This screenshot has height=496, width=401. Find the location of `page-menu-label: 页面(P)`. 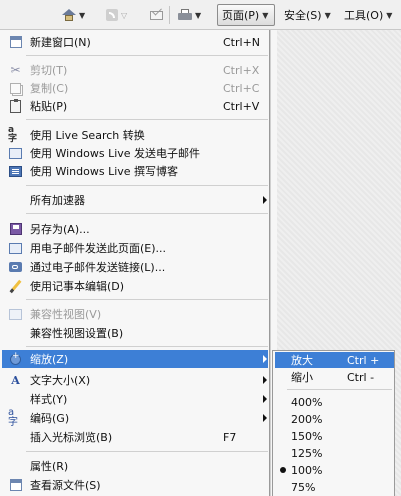

page-menu-label: 页面(P) is located at coordinates (241, 15).